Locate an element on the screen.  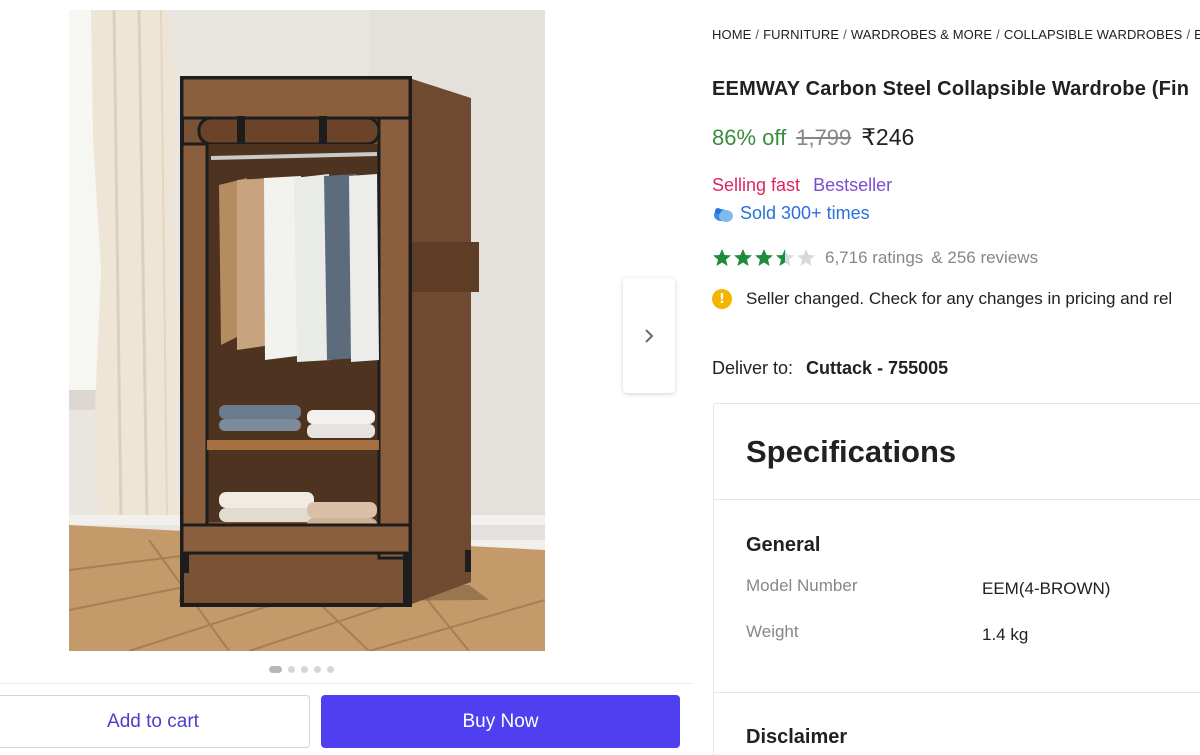
star-rating is located at coordinates (764, 258).